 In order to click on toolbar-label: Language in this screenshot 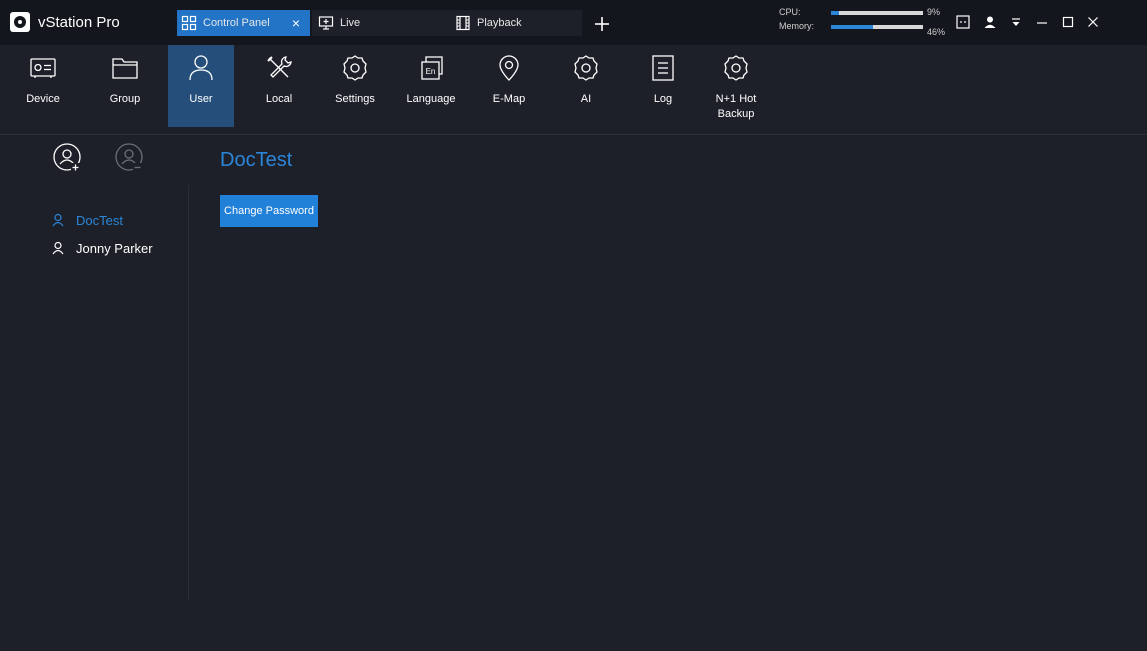, I will do `click(431, 99)`.